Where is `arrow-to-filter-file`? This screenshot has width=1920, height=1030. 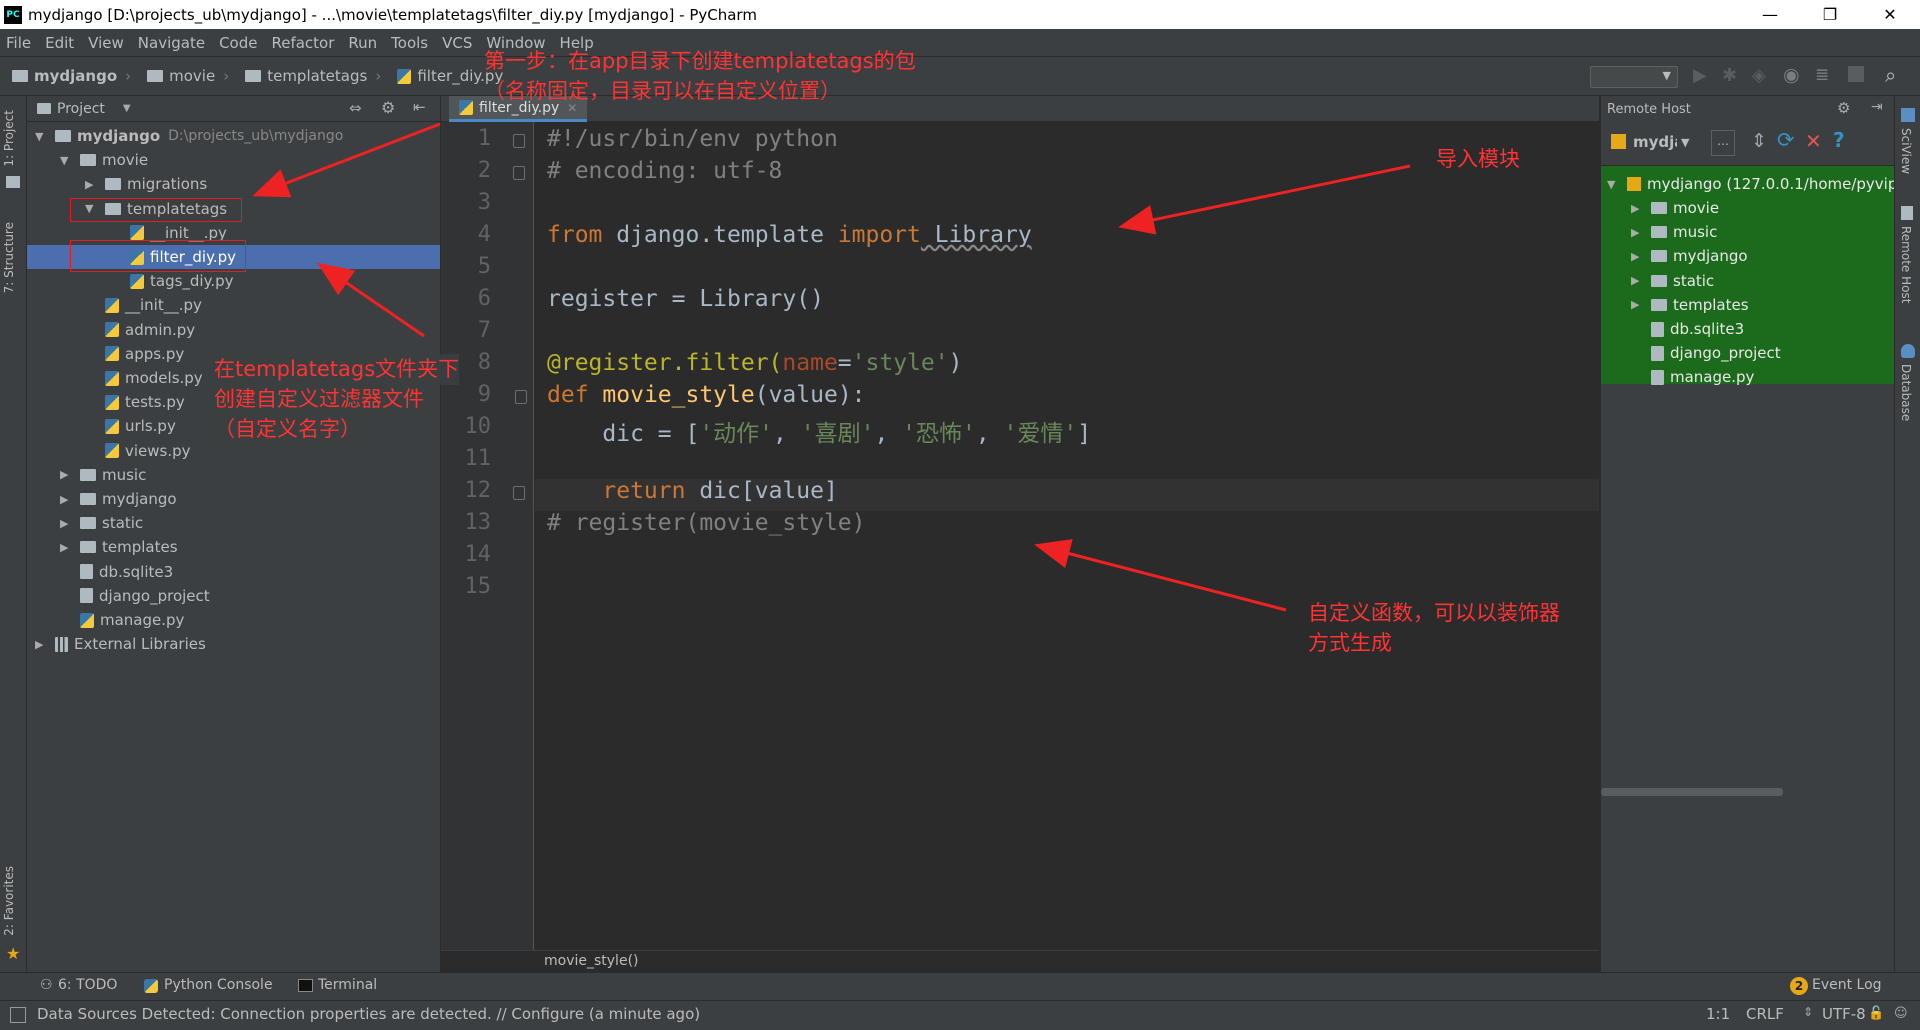 arrow-to-filter-file is located at coordinates (371, 300).